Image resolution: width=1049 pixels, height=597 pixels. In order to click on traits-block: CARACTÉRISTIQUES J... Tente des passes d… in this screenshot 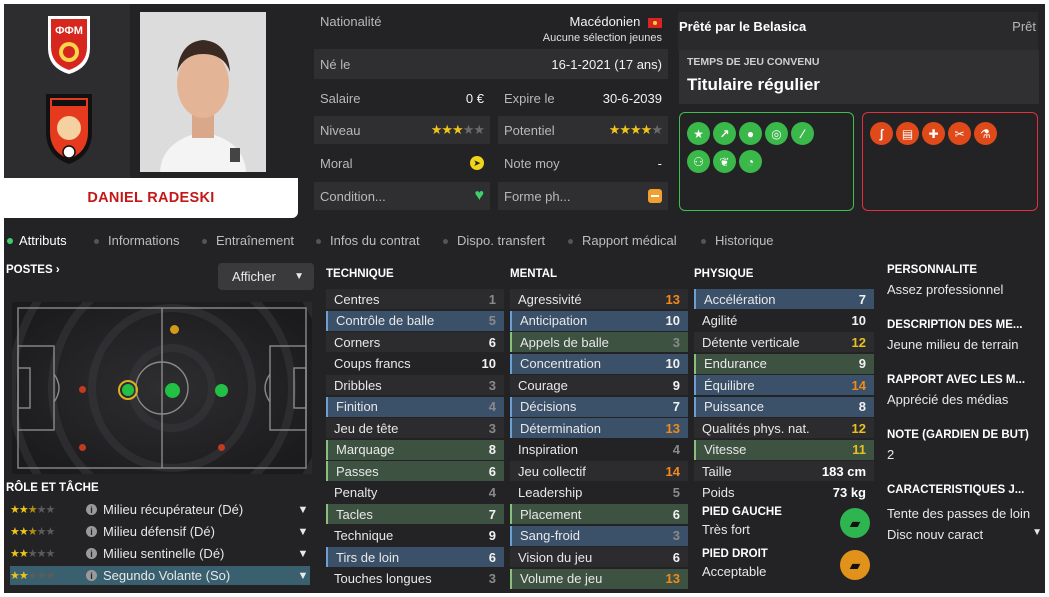, I will do `click(964, 513)`.